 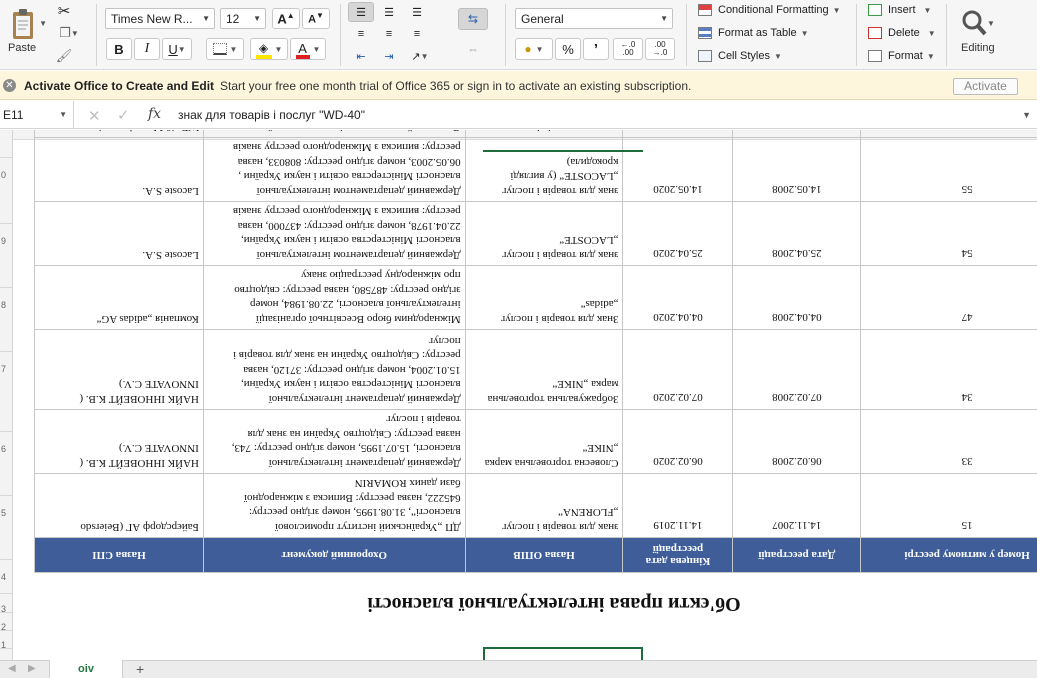 I want to click on number-format-dropdown: General ▼, so click(x=594, y=18).